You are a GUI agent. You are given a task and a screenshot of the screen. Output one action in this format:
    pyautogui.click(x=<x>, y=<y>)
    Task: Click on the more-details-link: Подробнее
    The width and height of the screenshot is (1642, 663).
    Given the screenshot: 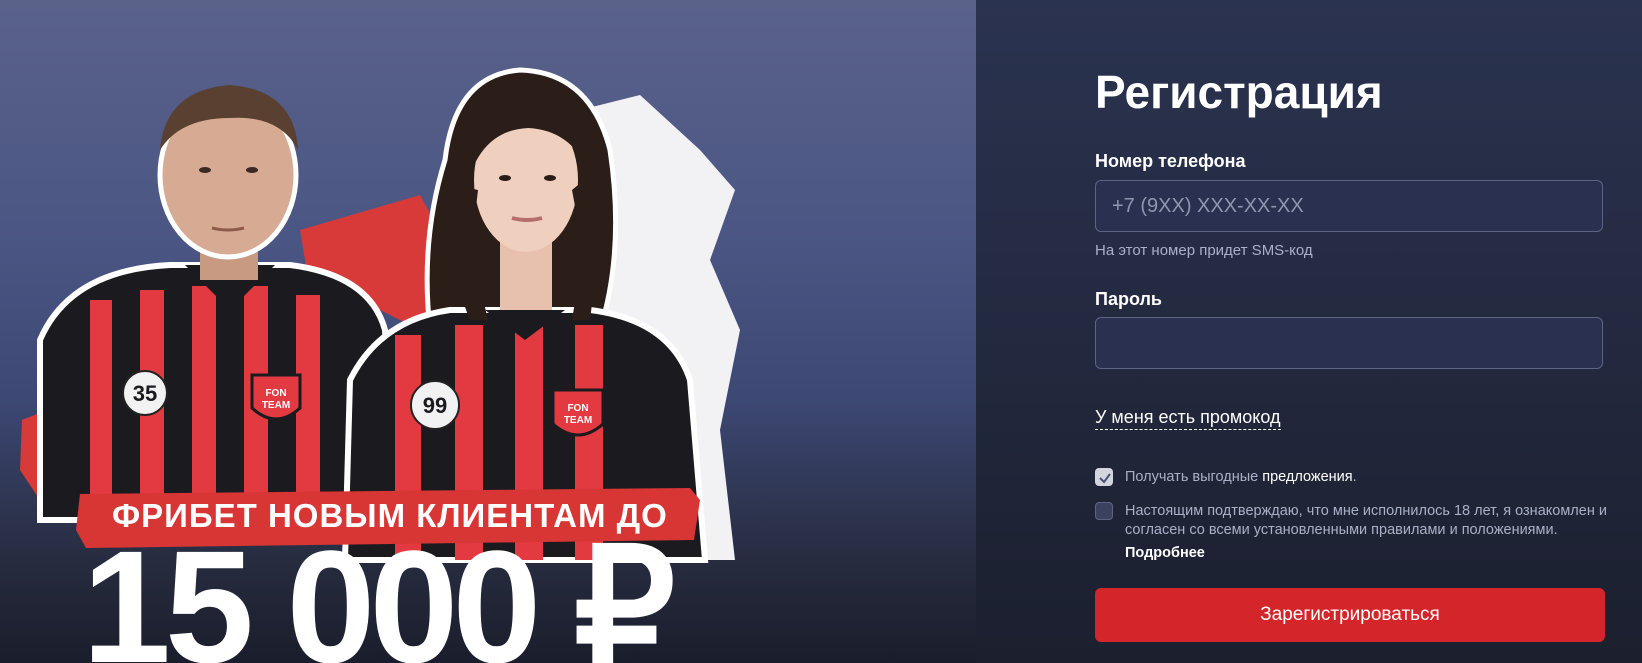 What is the action you would take?
    pyautogui.click(x=1165, y=553)
    